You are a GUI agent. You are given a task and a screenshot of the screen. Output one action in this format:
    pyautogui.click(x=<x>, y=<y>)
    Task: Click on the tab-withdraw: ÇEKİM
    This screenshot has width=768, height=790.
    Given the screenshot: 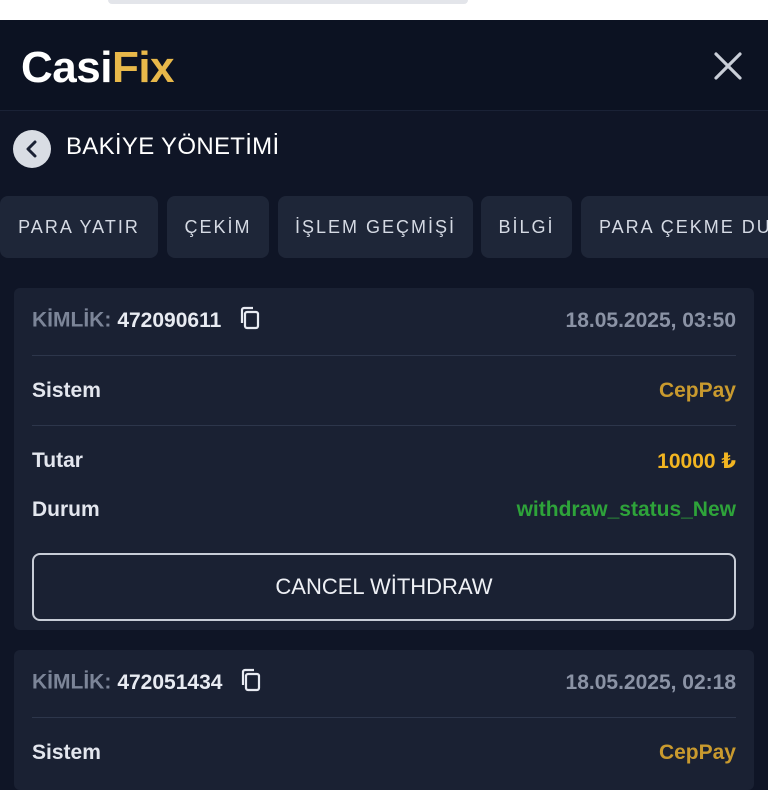 What is the action you would take?
    pyautogui.click(x=218, y=227)
    